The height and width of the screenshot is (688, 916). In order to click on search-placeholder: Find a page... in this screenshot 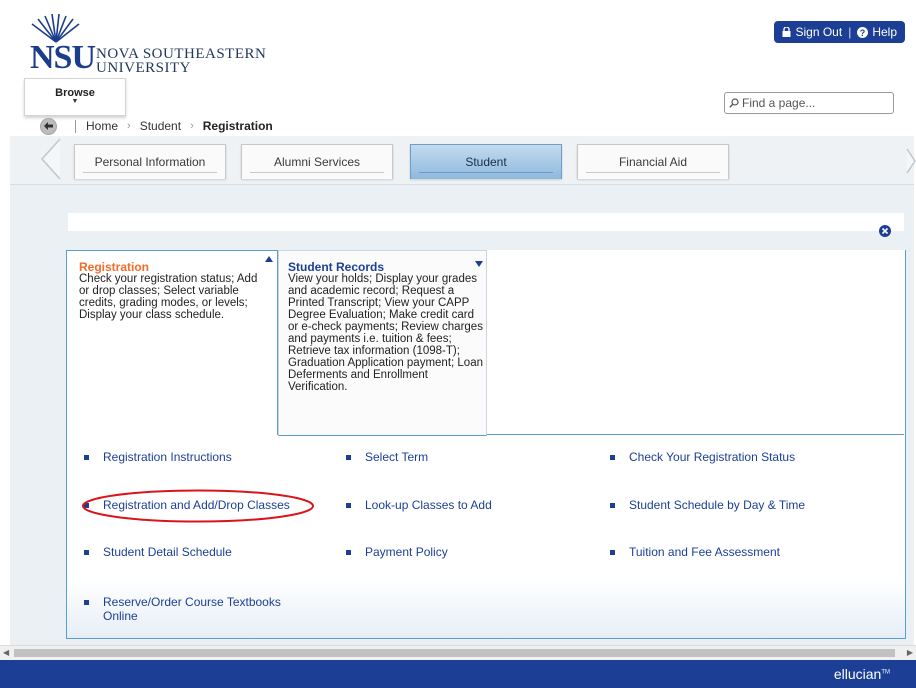, I will do `click(779, 103)`.